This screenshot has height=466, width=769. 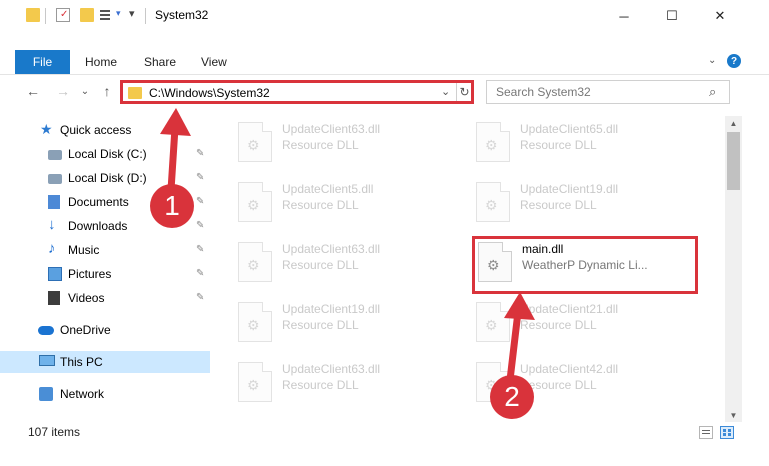 I want to click on quick-access-toolbar-dropdown-icon: ▾, so click(x=132, y=13).